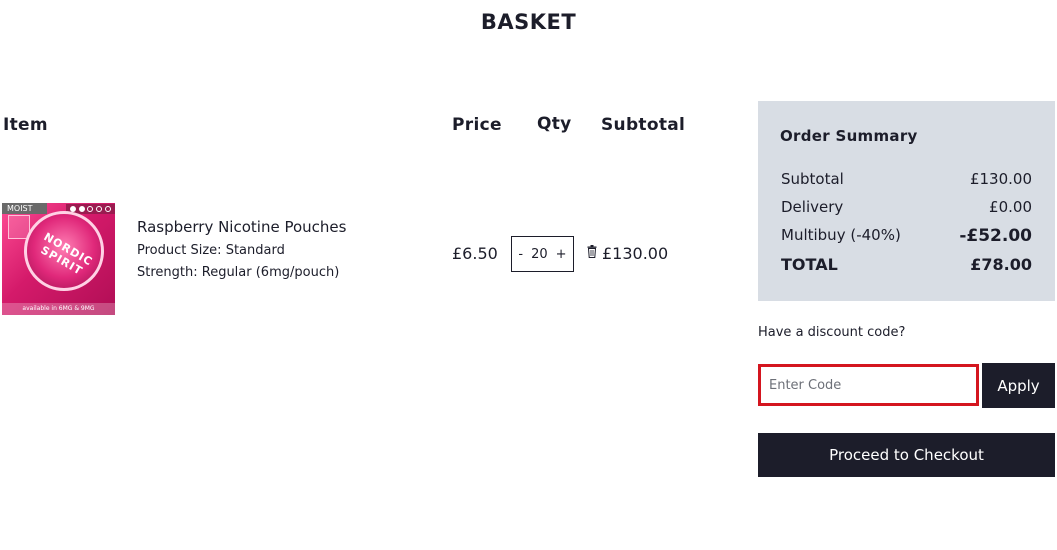 The image size is (1057, 550). What do you see at coordinates (1018, 385) in the screenshot?
I see `apply-discount-button: Apply` at bounding box center [1018, 385].